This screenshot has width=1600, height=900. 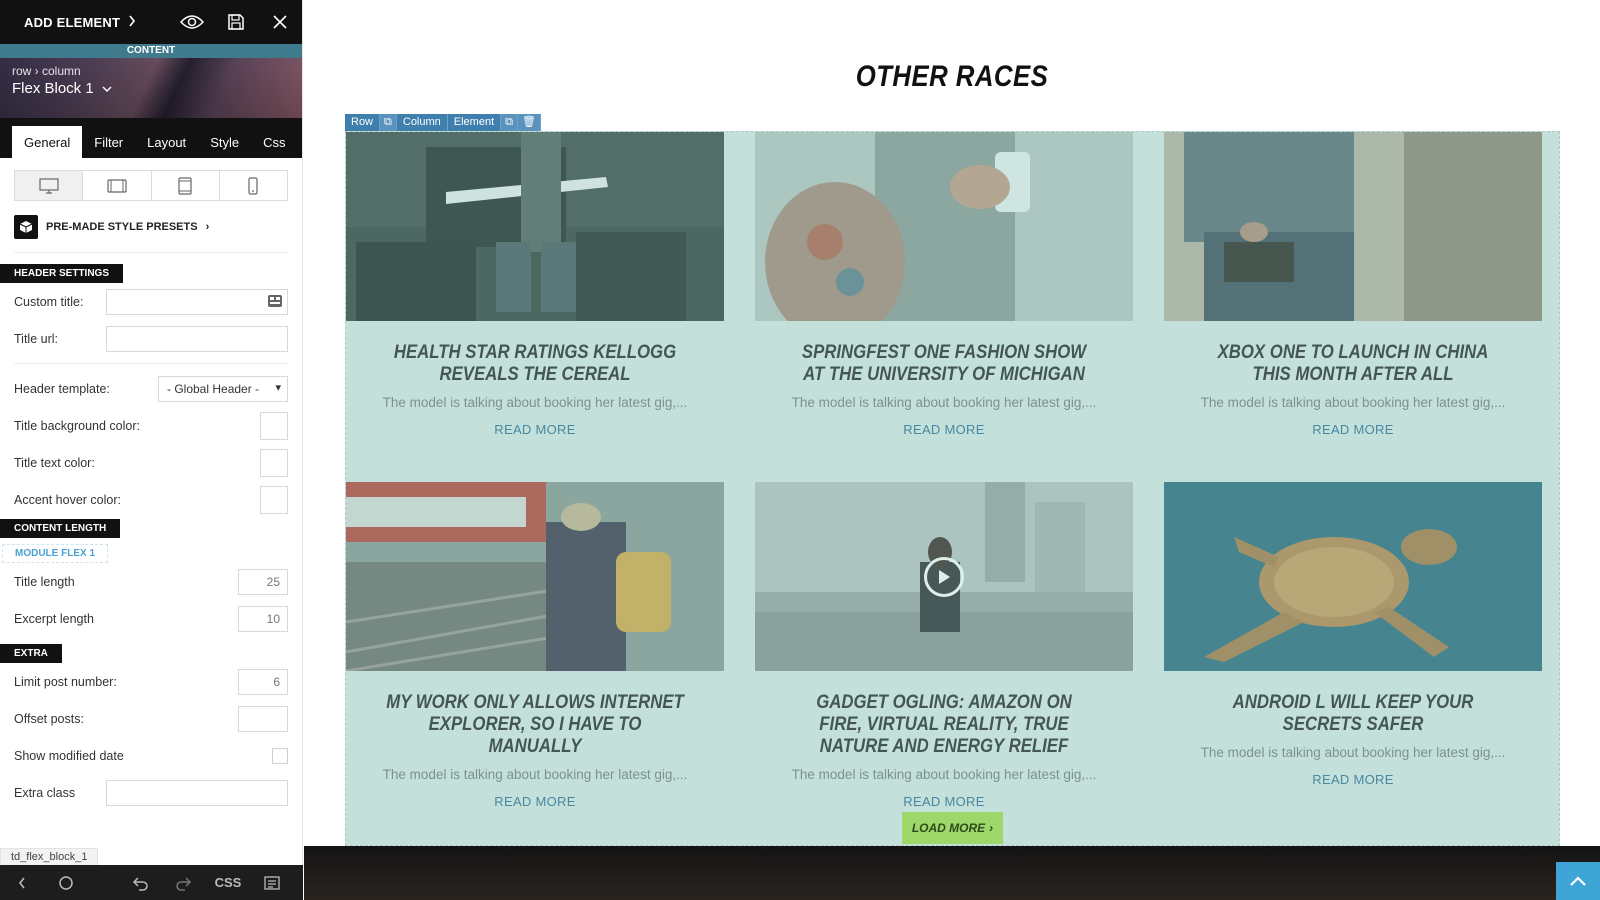 I want to click on scroll-to-top-button, so click(x=1578, y=881).